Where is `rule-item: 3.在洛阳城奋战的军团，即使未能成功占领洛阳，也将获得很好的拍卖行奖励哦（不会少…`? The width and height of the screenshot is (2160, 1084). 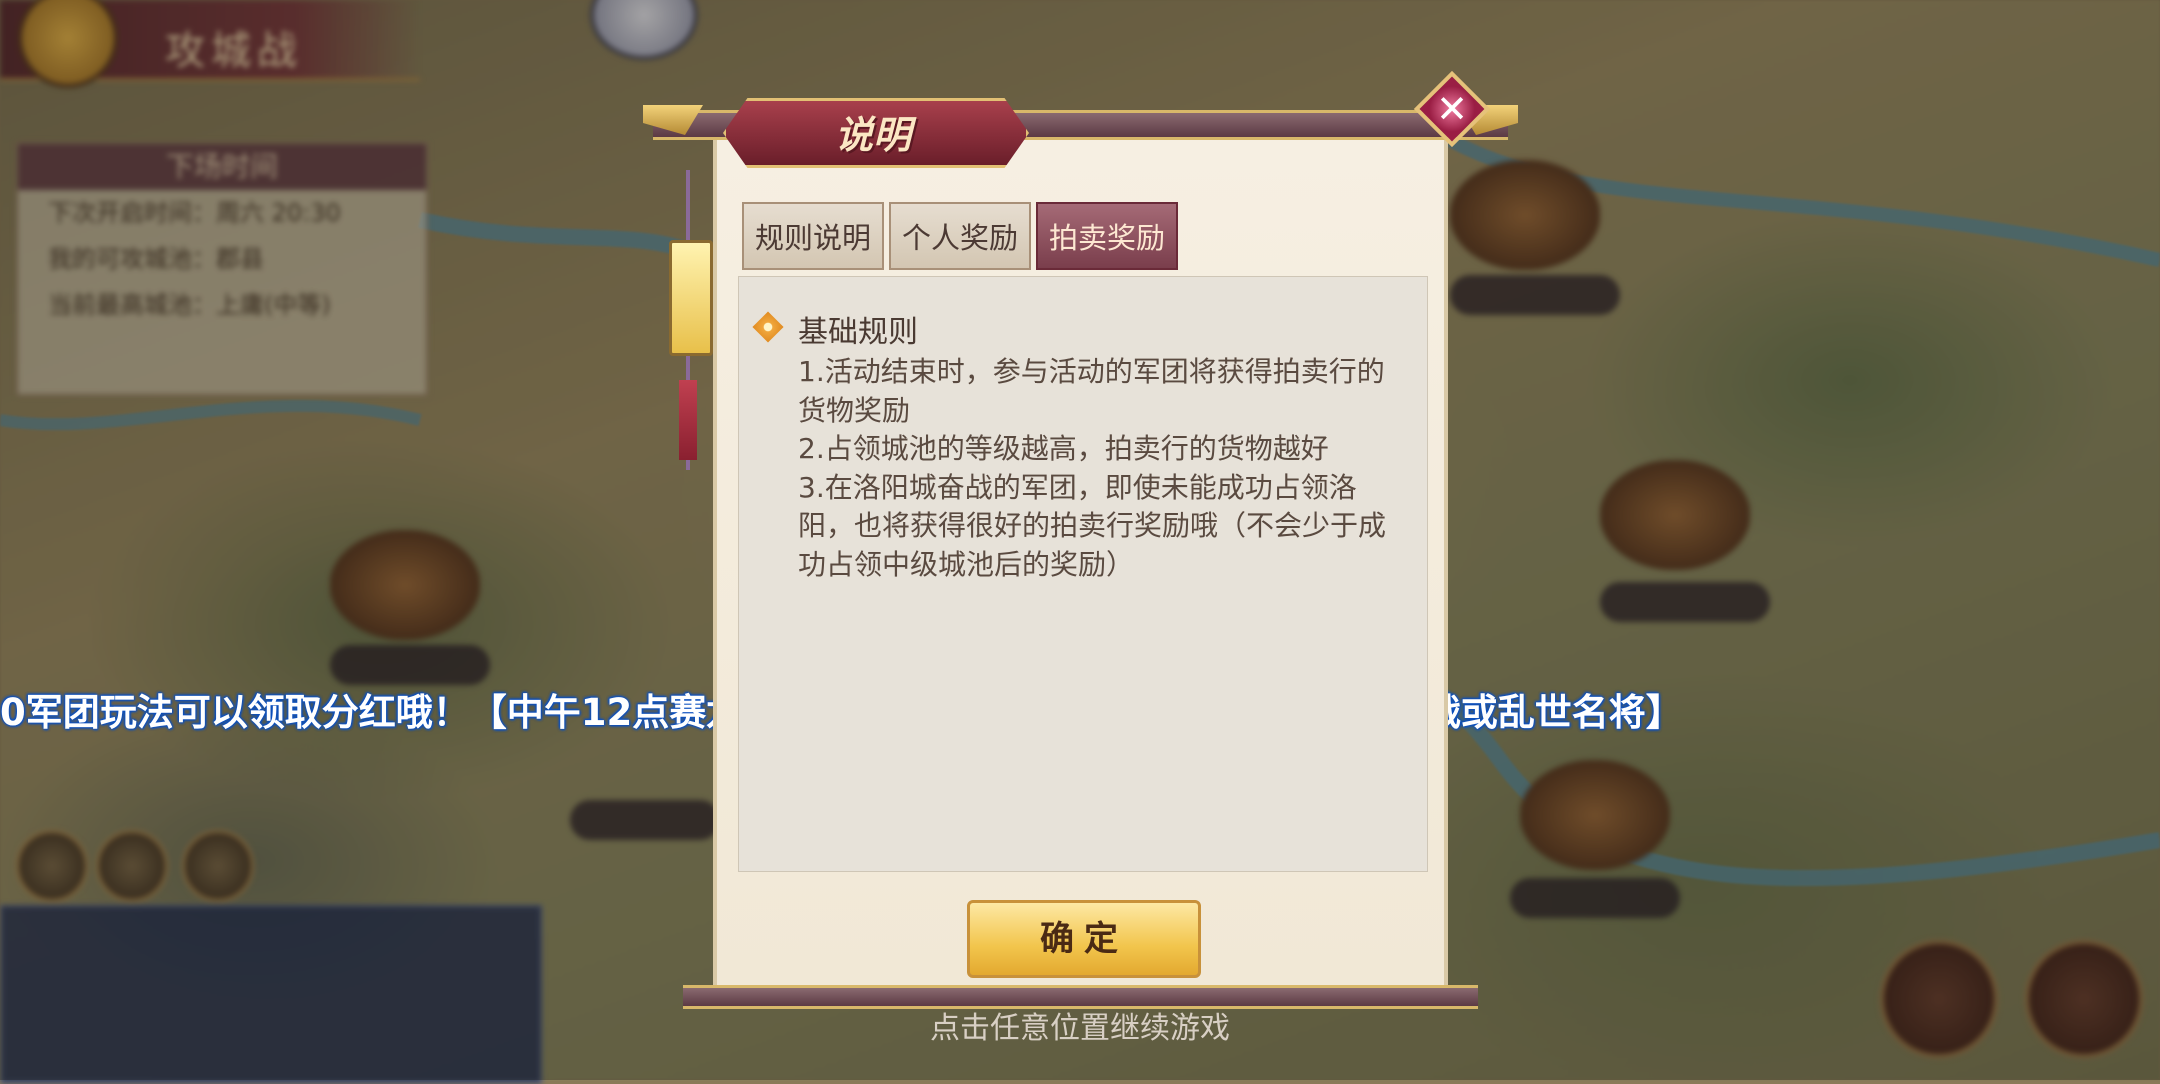
rule-item: 3.在洛阳城奋战的军团，即使未能成功占领洛阳，也将获得很好的拍卖行奖励哦（不会少… is located at coordinates (1092, 525).